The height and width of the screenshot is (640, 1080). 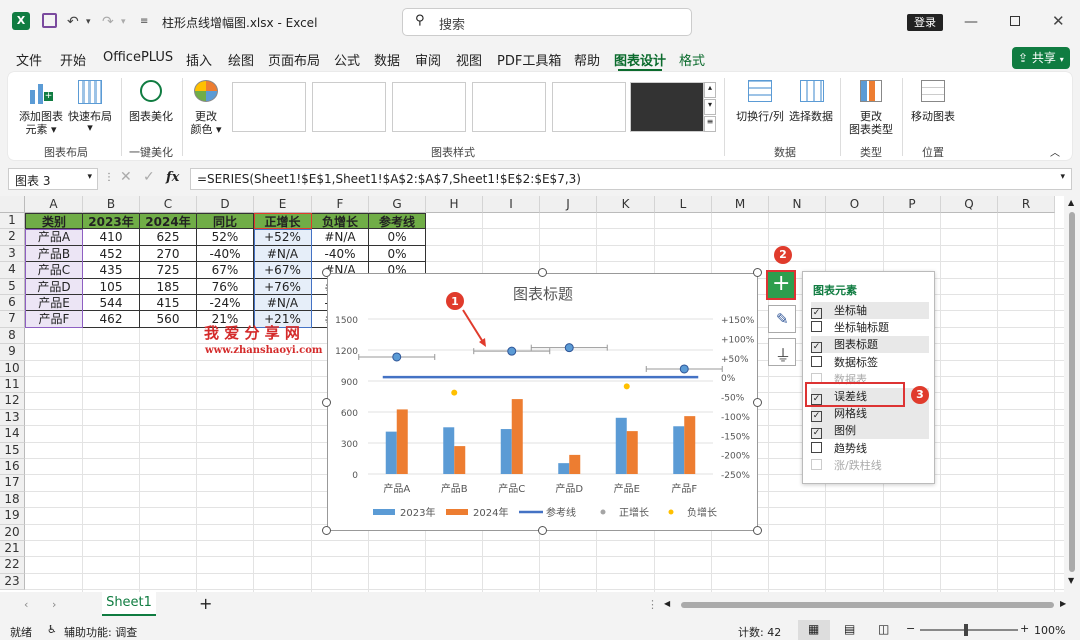 What do you see at coordinates (111, 270) in the screenshot?
I see `table-cell: 435` at bounding box center [111, 270].